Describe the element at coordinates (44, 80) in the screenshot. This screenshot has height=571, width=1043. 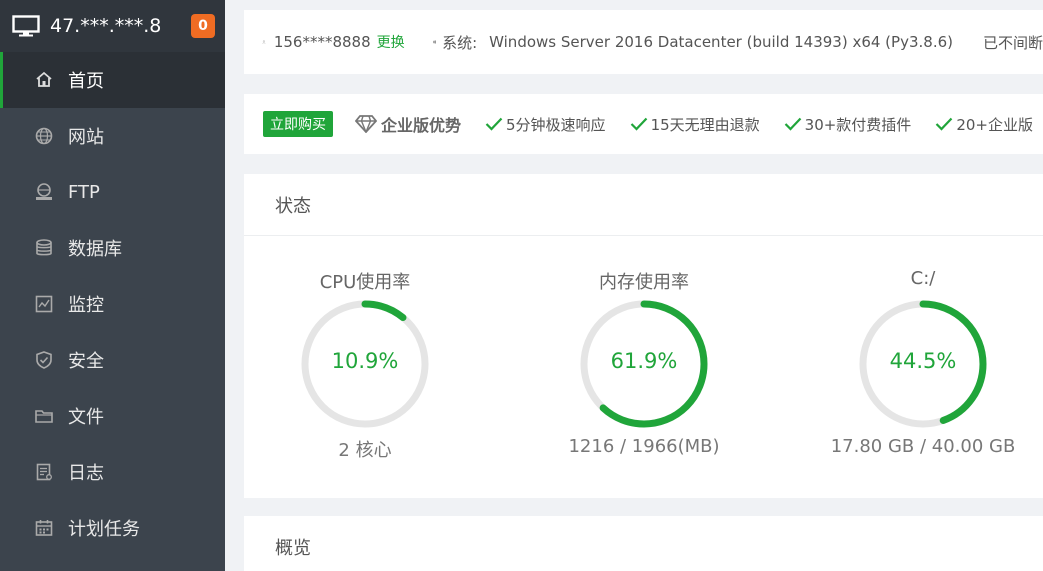
I see `home-icon` at that location.